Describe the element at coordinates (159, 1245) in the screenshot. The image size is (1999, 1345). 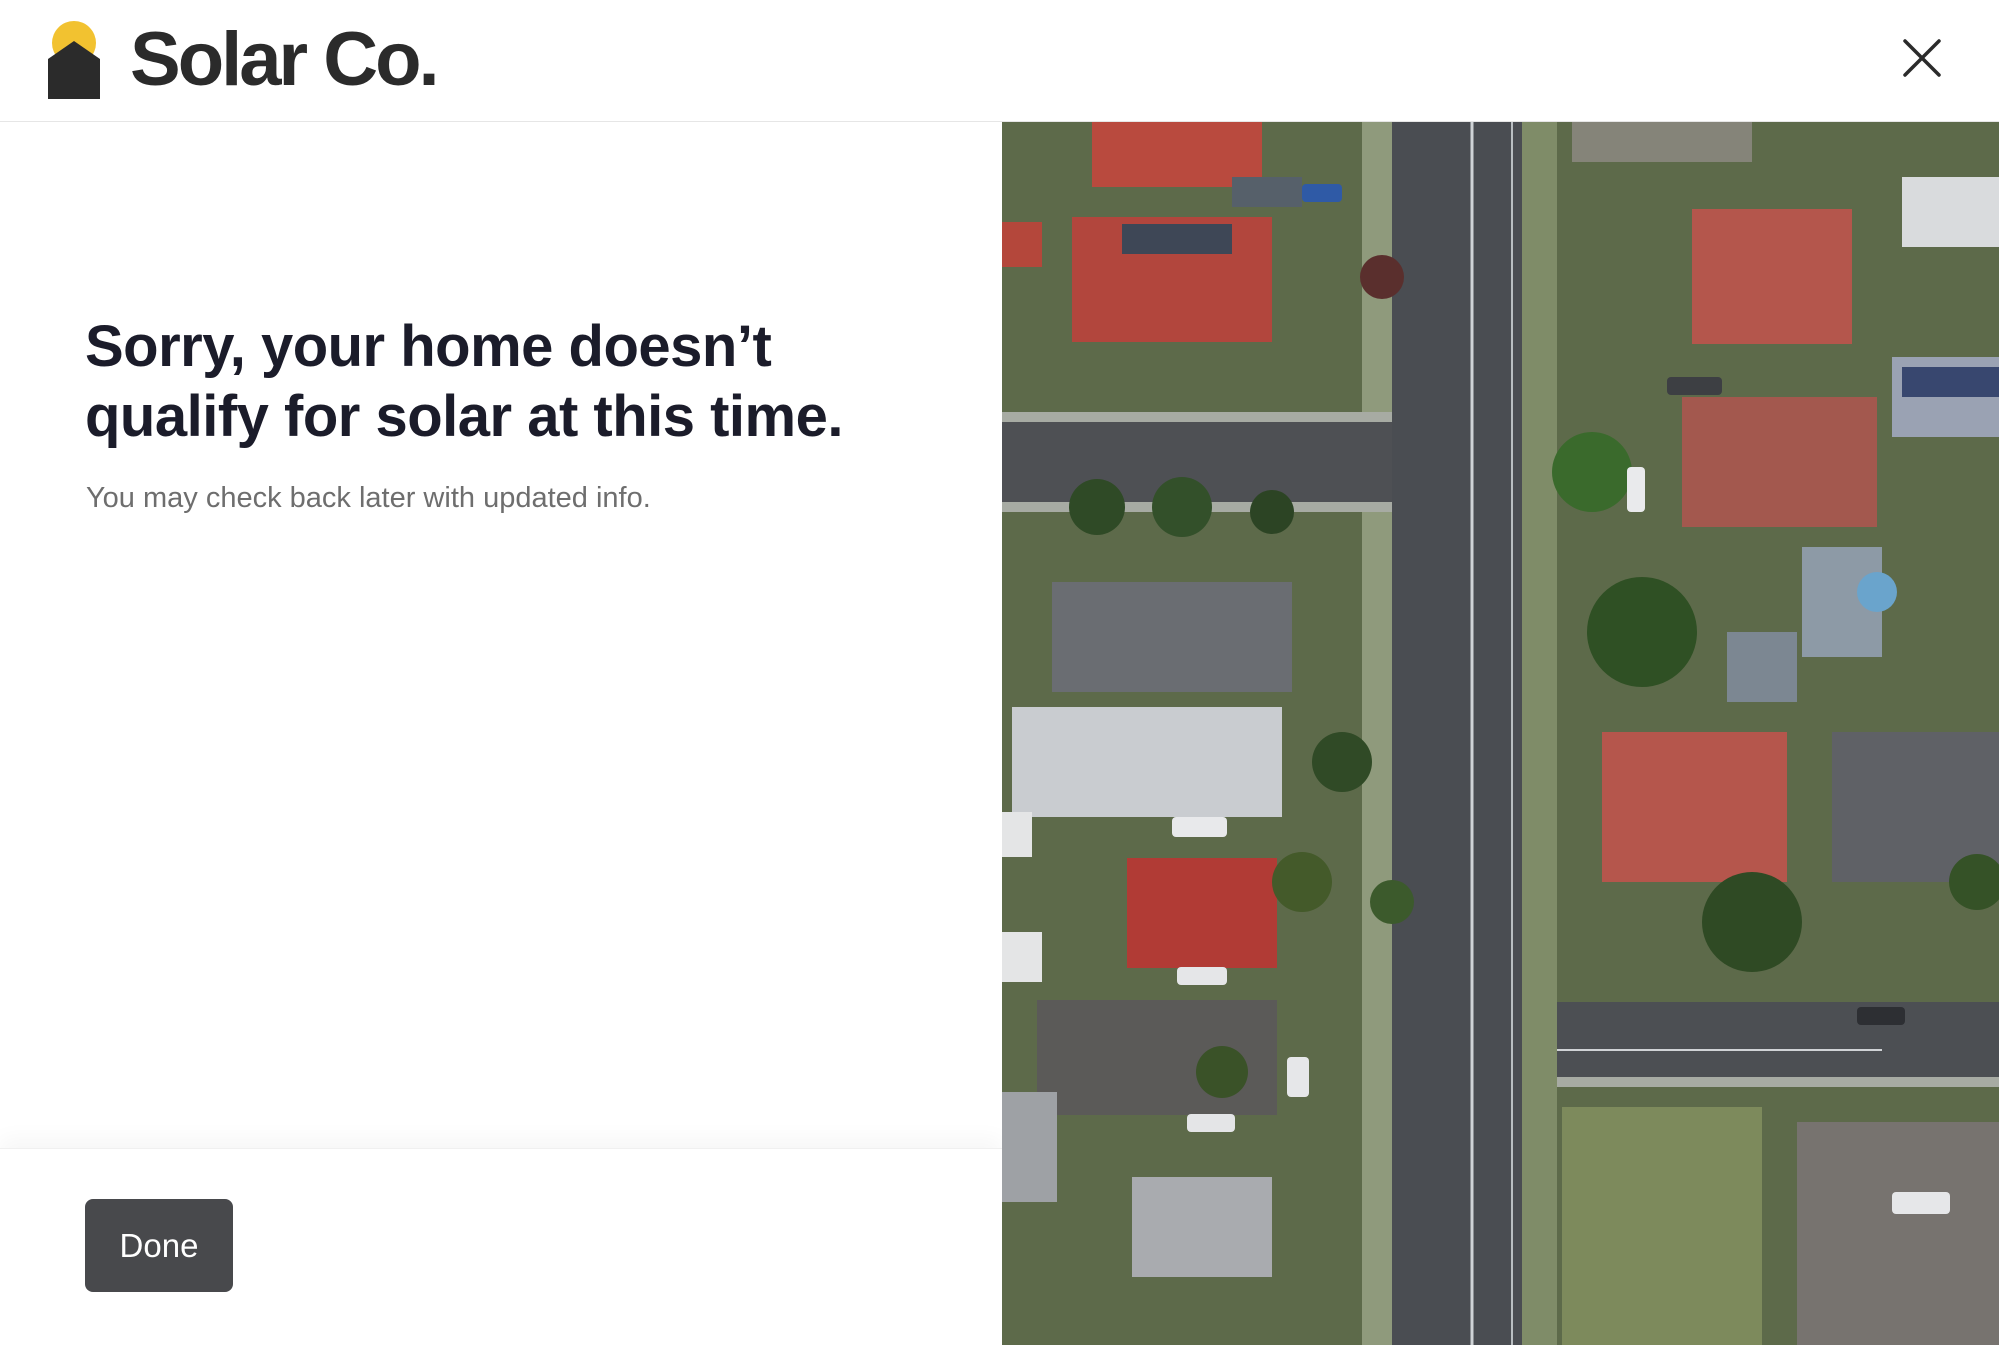
I see `done-button: Done` at that location.